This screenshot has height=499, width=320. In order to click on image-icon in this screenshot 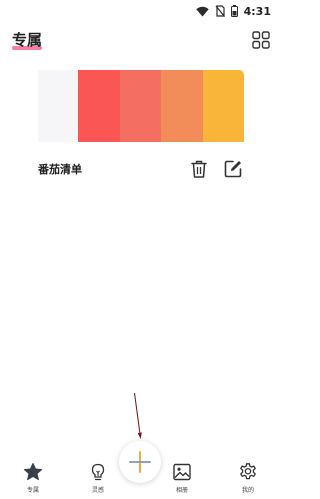, I will do `click(182, 472)`.